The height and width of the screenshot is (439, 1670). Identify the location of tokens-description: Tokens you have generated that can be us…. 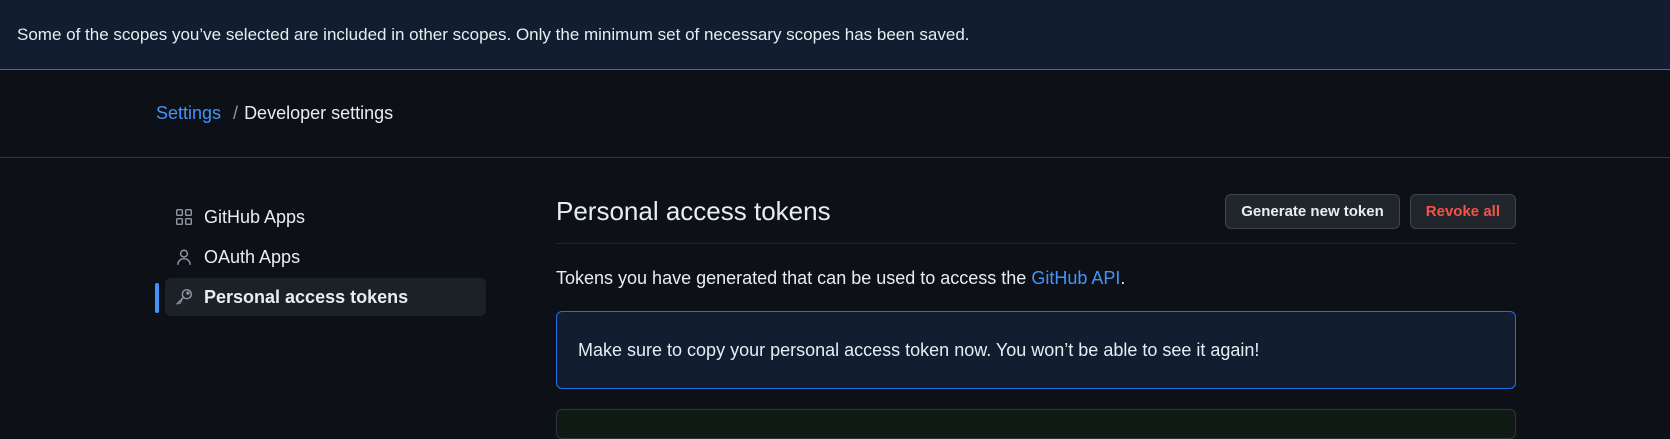
(1036, 278).